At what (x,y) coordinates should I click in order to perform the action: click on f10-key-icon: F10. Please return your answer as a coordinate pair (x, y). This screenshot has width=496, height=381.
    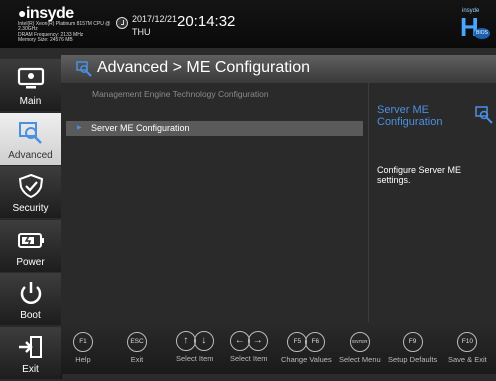
    Looking at the image, I should click on (467, 342).